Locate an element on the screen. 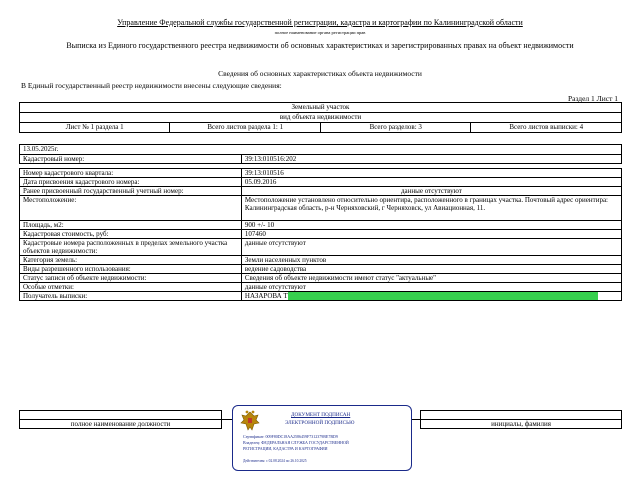 This screenshot has width=640, height=480. row-label: Статус записи об объекте недвижимости: is located at coordinates (130, 278).